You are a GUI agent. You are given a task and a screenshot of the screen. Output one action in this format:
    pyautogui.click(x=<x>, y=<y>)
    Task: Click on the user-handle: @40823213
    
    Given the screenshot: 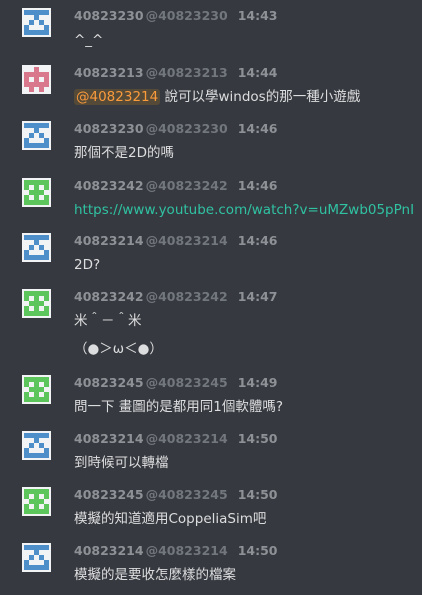 What is the action you would take?
    pyautogui.click(x=187, y=72)
    